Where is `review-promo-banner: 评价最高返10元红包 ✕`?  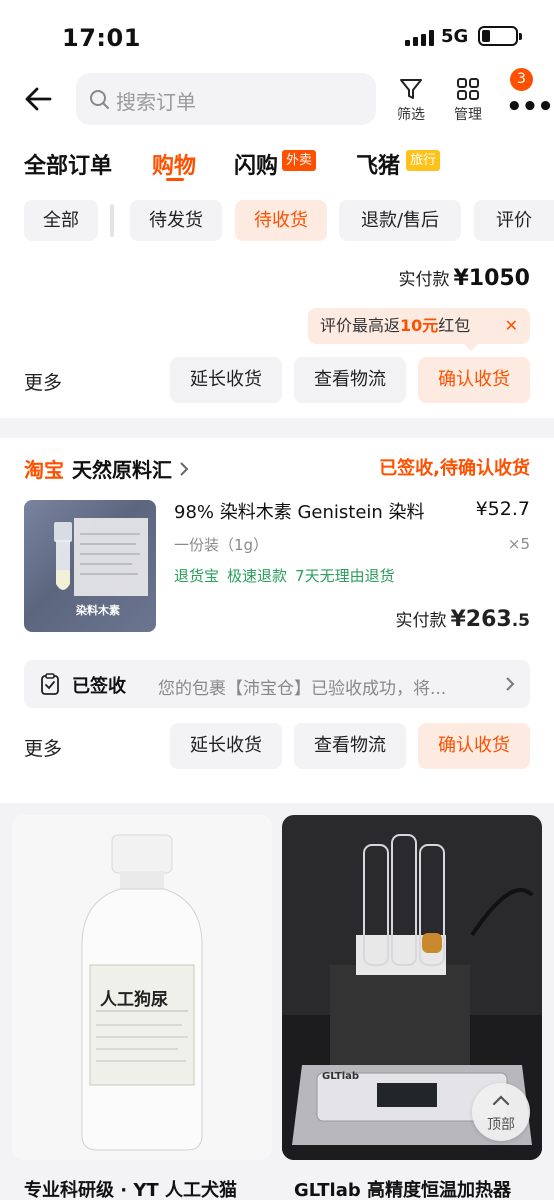 review-promo-banner: 评价最高返10元红包 ✕ is located at coordinates (419, 326).